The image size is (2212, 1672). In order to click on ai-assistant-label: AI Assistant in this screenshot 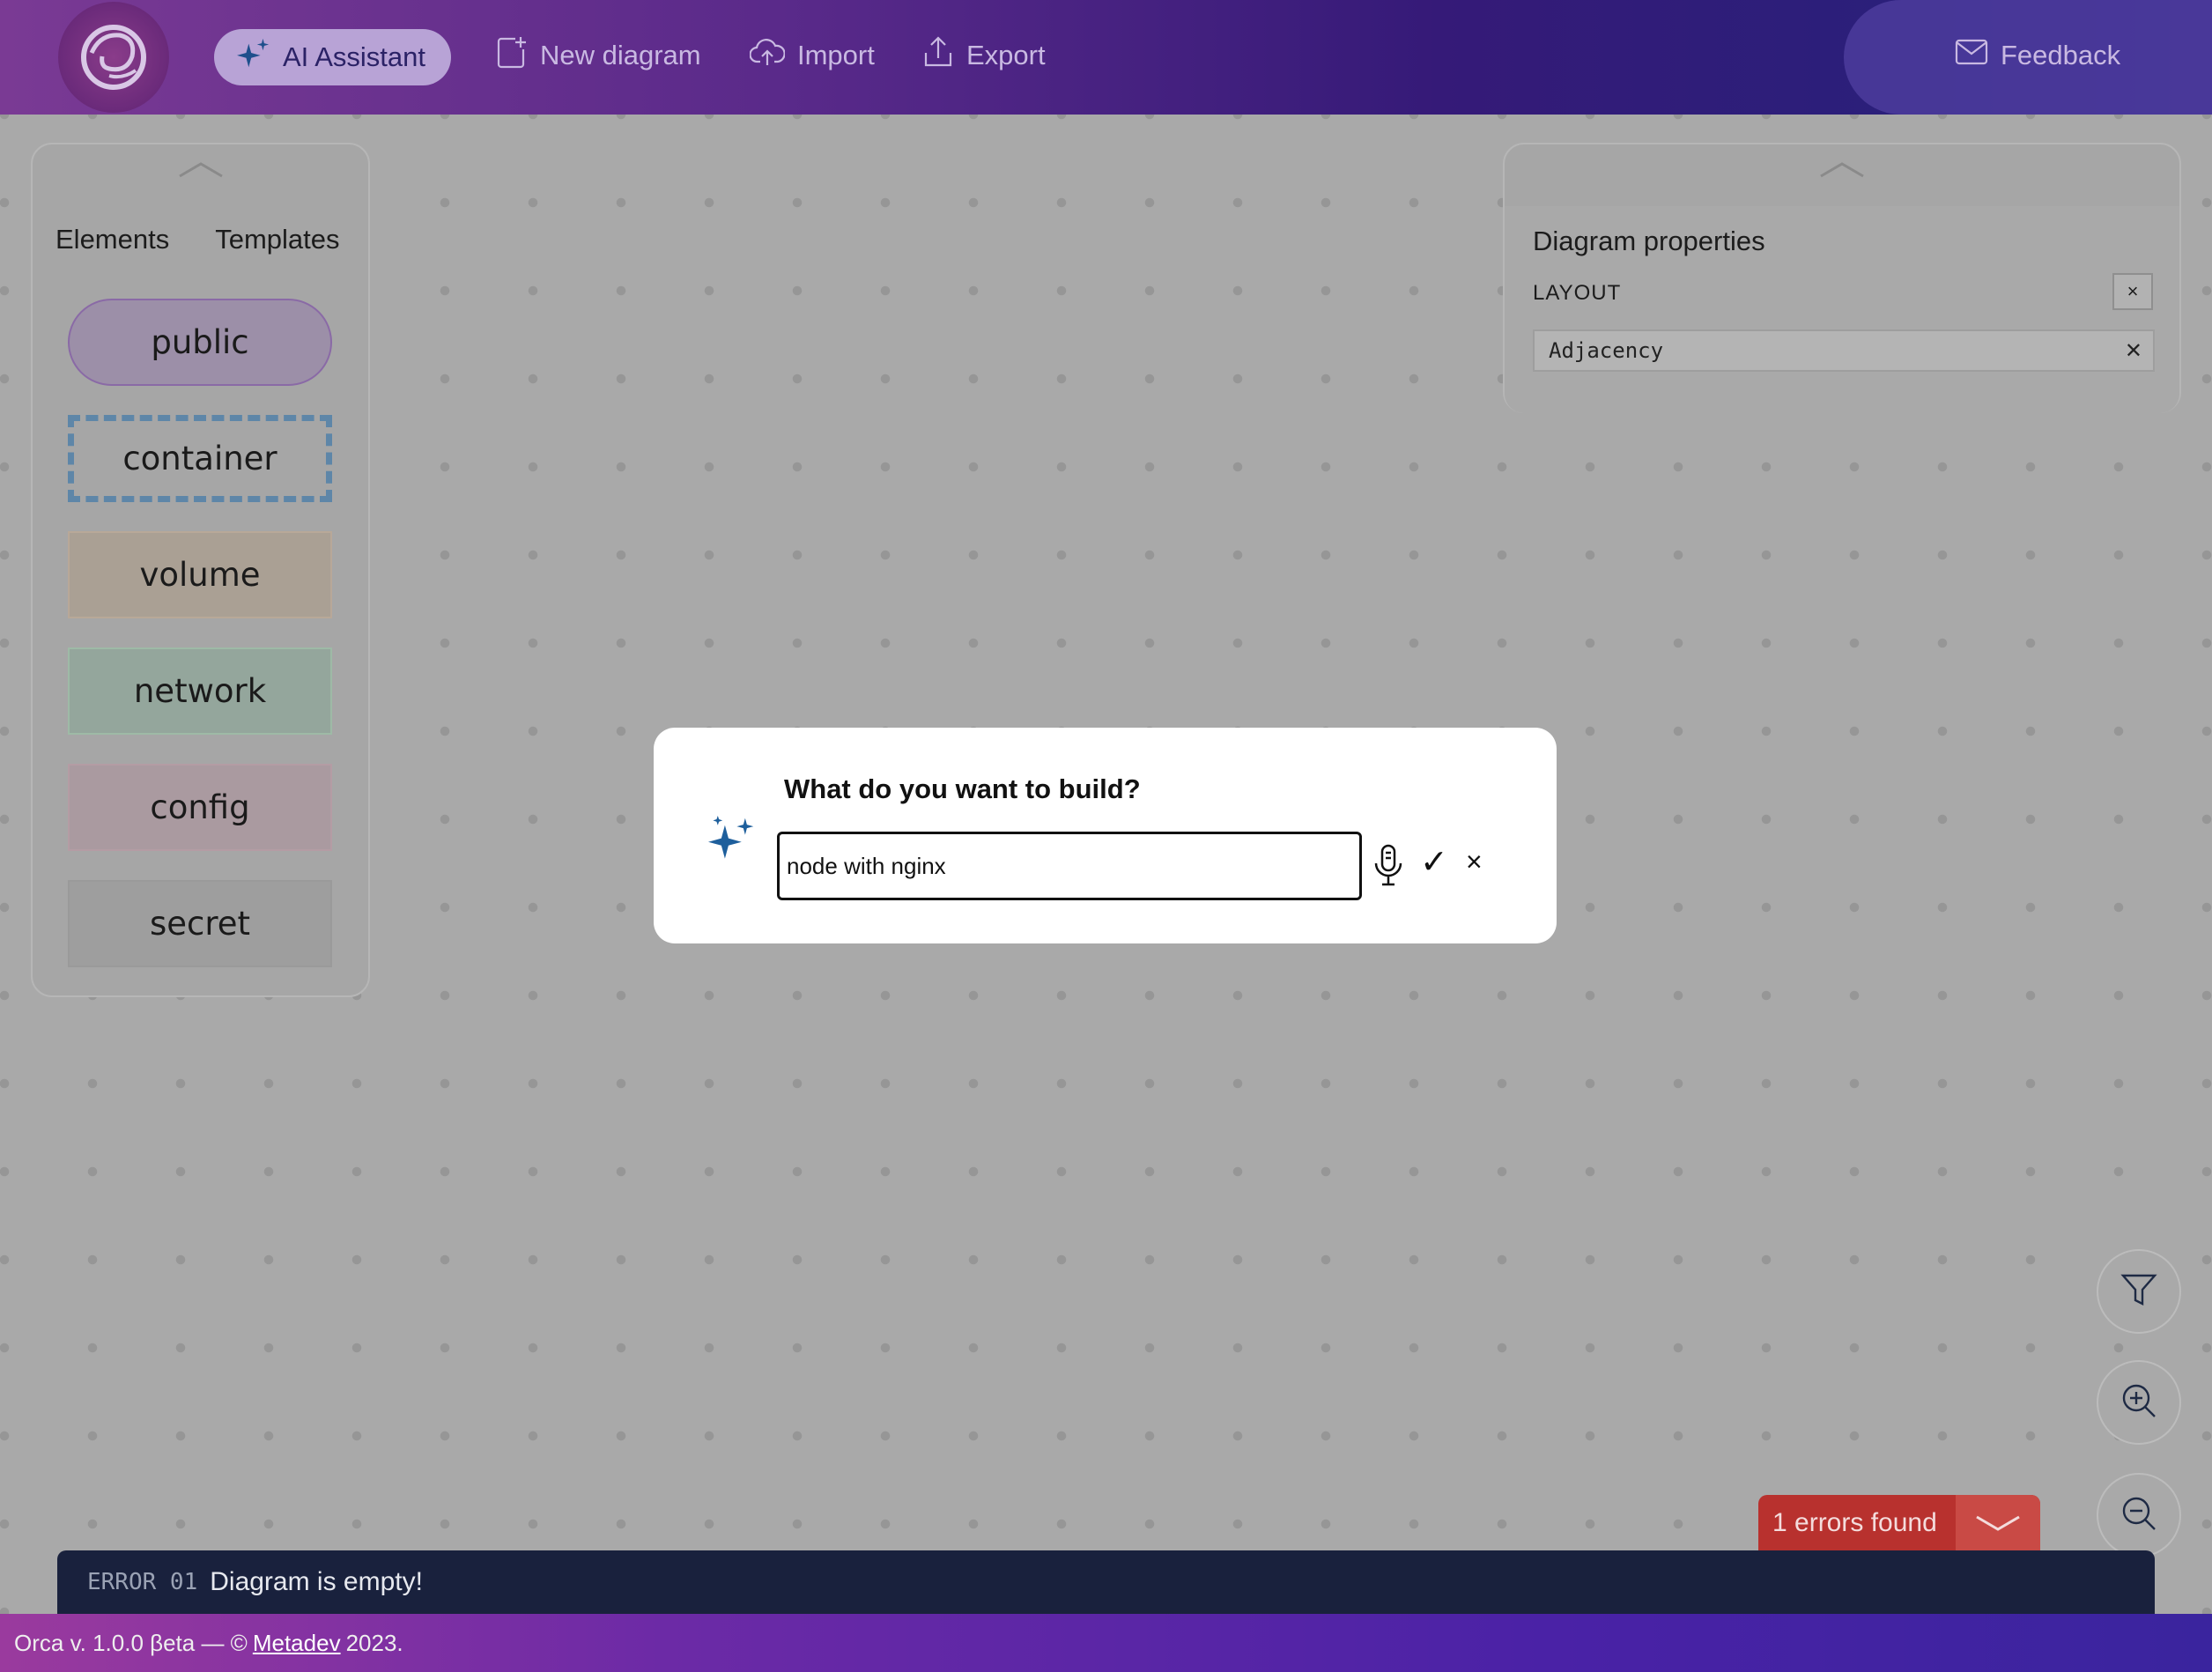, I will do `click(354, 56)`.